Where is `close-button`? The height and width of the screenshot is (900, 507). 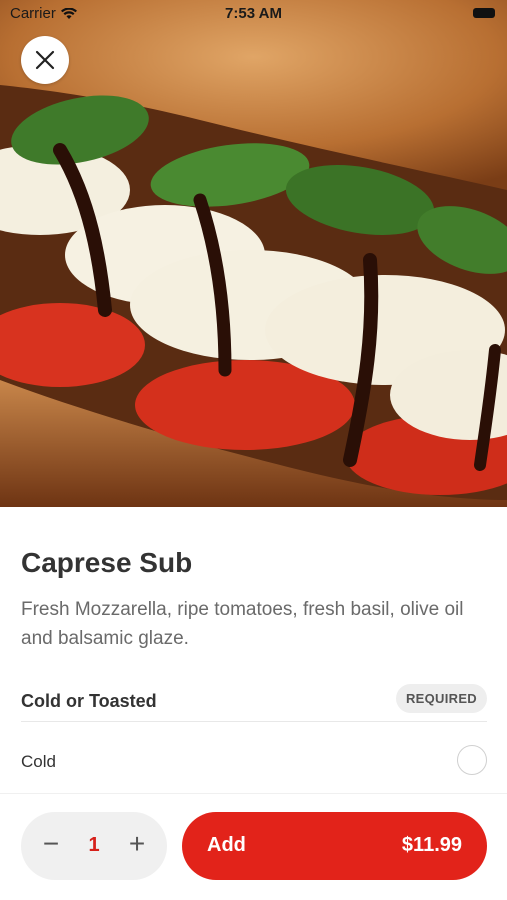 close-button is located at coordinates (45, 60).